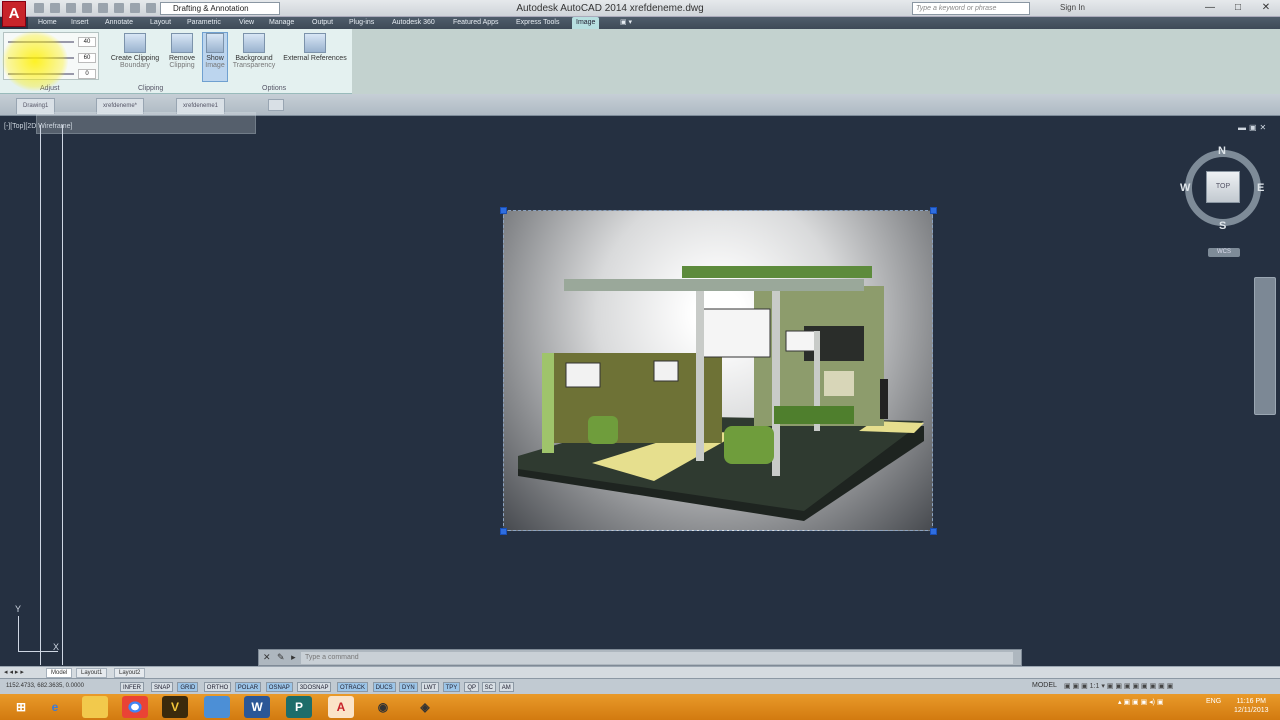  Describe the element at coordinates (506, 687) in the screenshot. I see `status-toggle-am: AM` at that location.